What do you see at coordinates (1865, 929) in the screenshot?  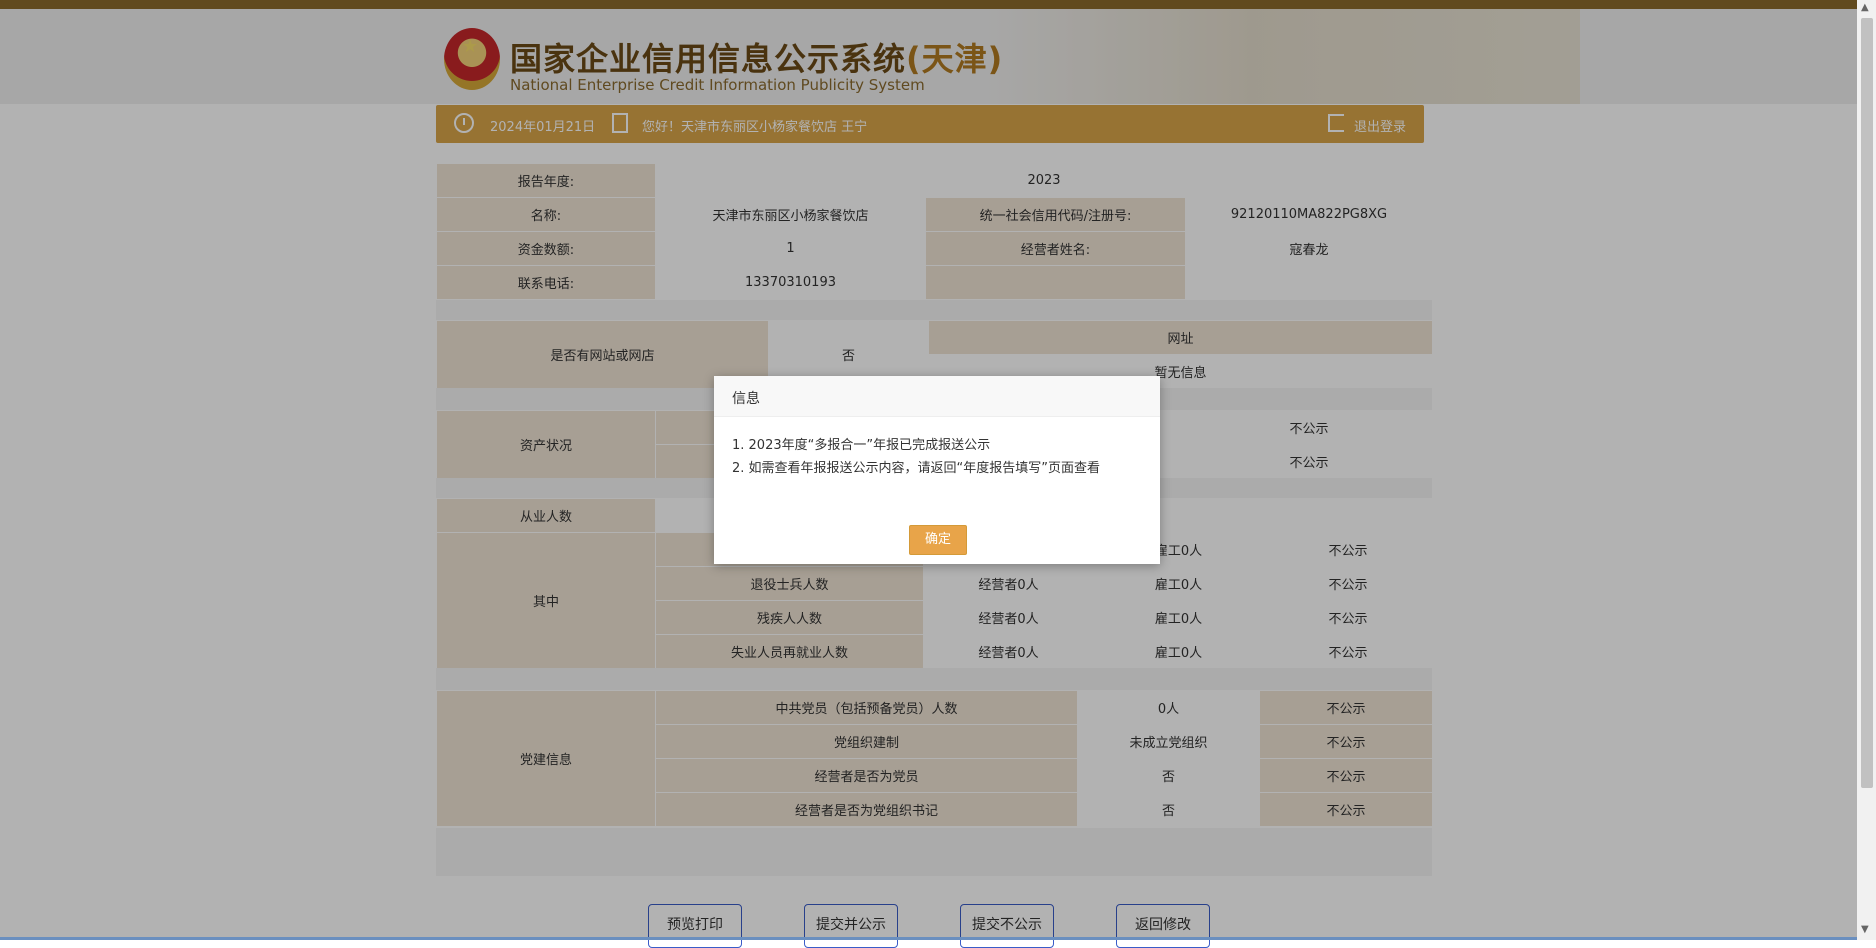 I see `scroll-down-arrow-icon: ▼` at bounding box center [1865, 929].